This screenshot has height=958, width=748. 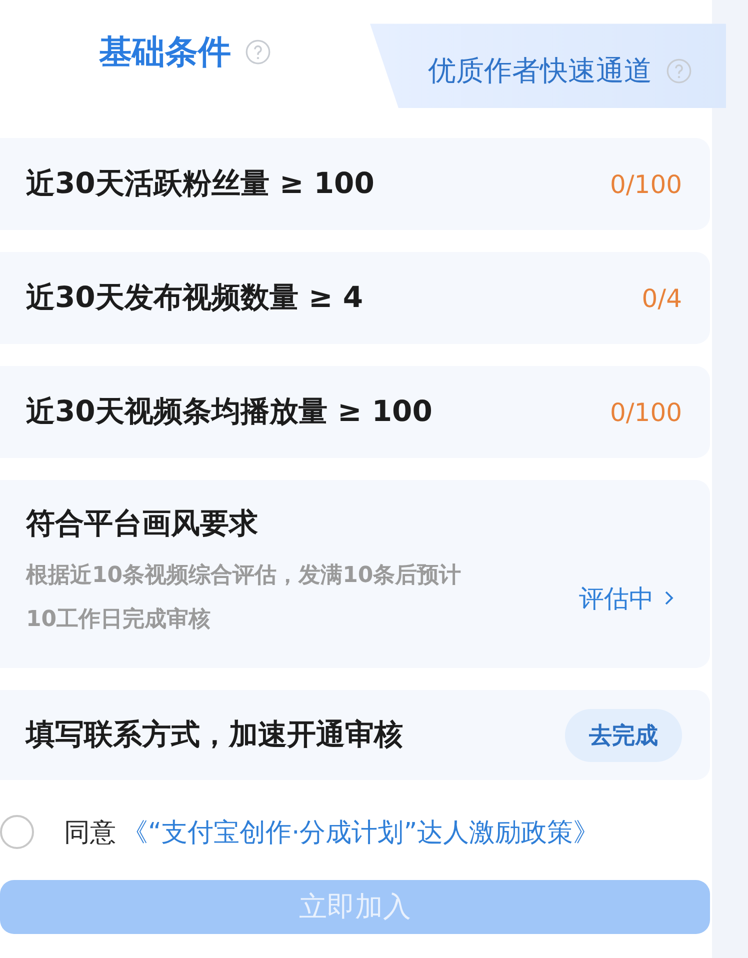 What do you see at coordinates (17, 832) in the screenshot?
I see `agree-checkbox` at bounding box center [17, 832].